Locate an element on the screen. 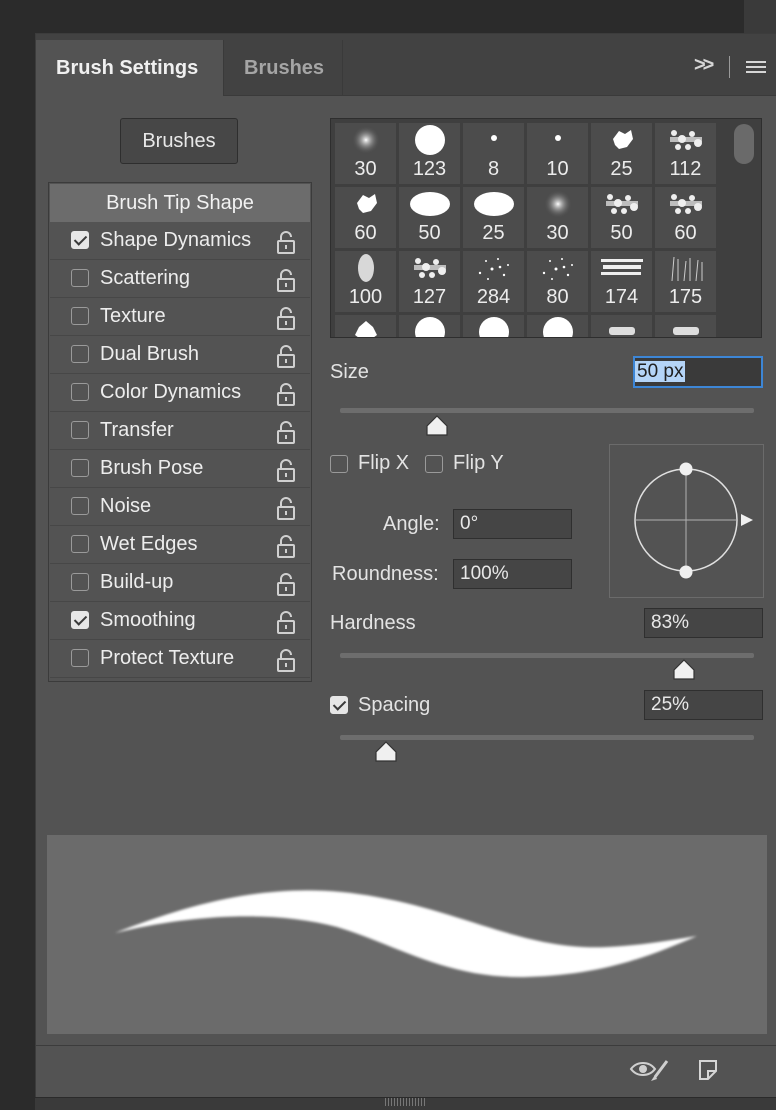 This screenshot has height=1110, width=776. option-noise: Noise is located at coordinates (180, 507).